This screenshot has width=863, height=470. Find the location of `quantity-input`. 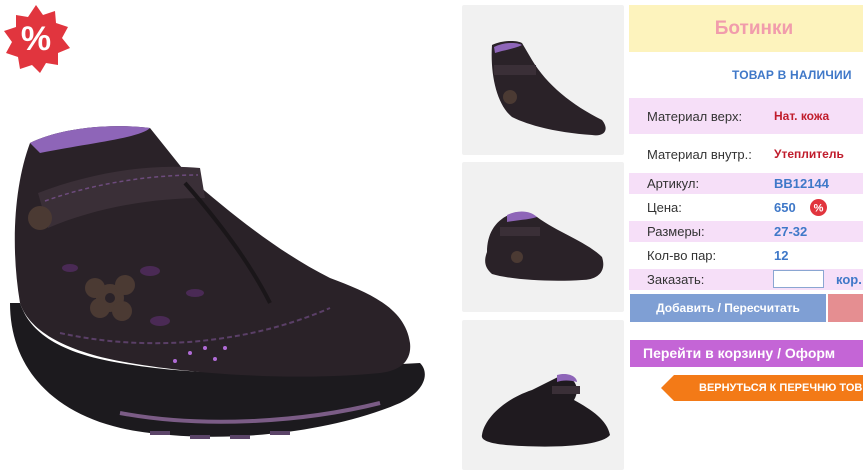

quantity-input is located at coordinates (798, 279).